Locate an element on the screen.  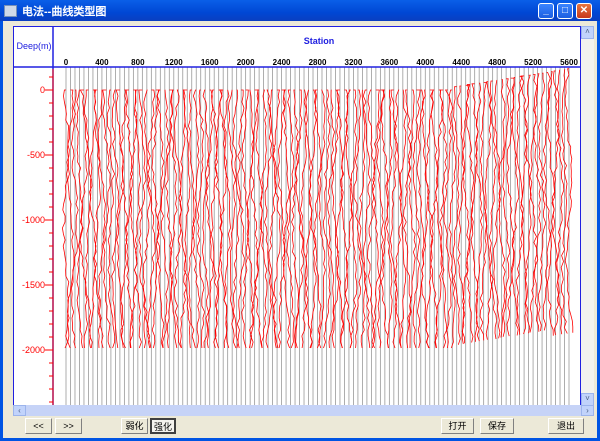
x-tick-label: 2000 is located at coordinates (246, 62).